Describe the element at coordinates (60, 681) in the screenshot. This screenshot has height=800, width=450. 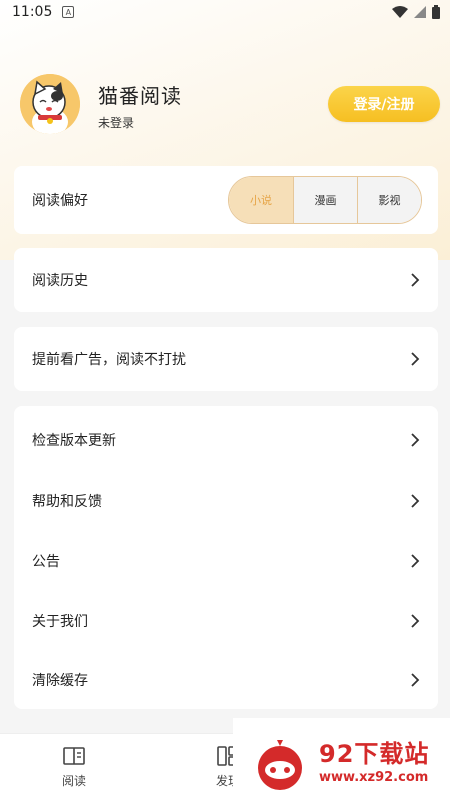
I see `clear-cache-label: 清除缓存` at that location.